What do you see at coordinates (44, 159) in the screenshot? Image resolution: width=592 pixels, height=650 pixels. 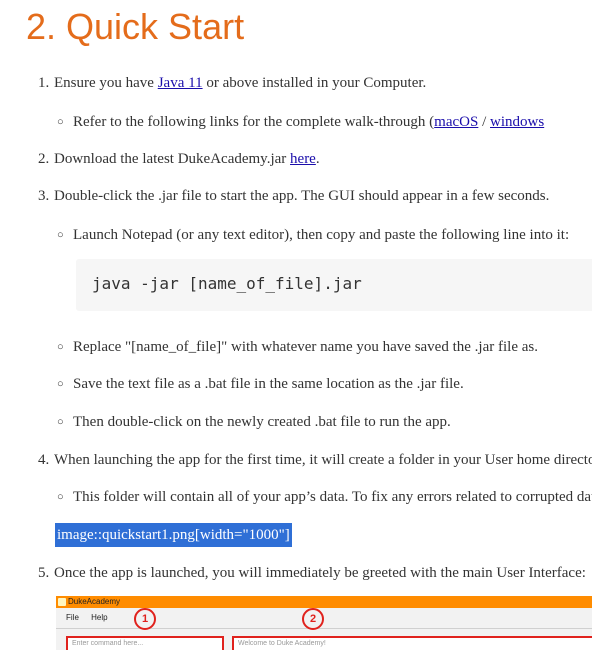 I see `step-number: 2.` at bounding box center [44, 159].